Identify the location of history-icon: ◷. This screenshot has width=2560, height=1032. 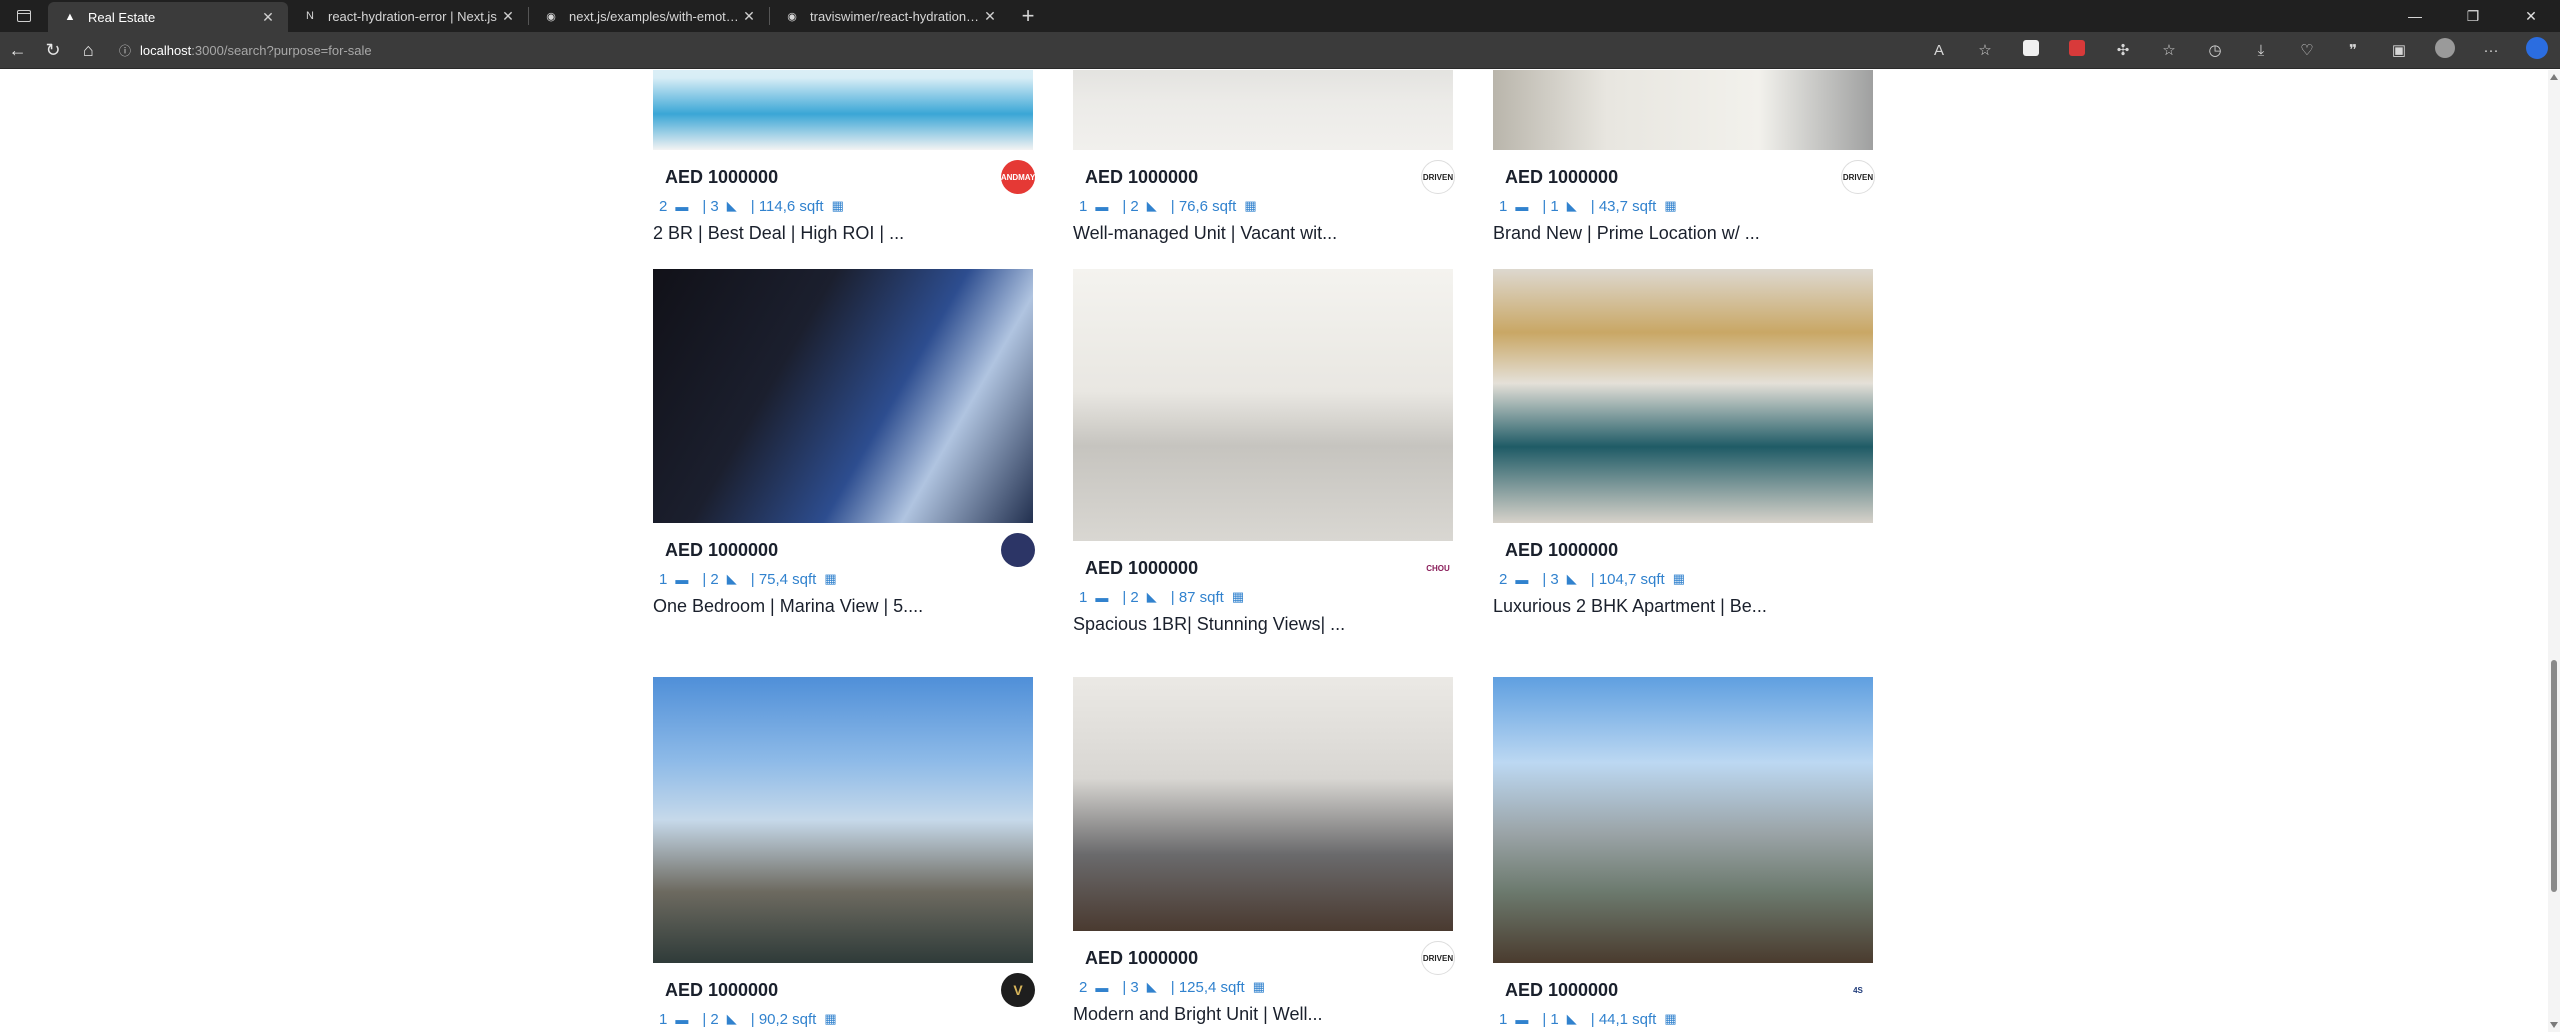
(2215, 50).